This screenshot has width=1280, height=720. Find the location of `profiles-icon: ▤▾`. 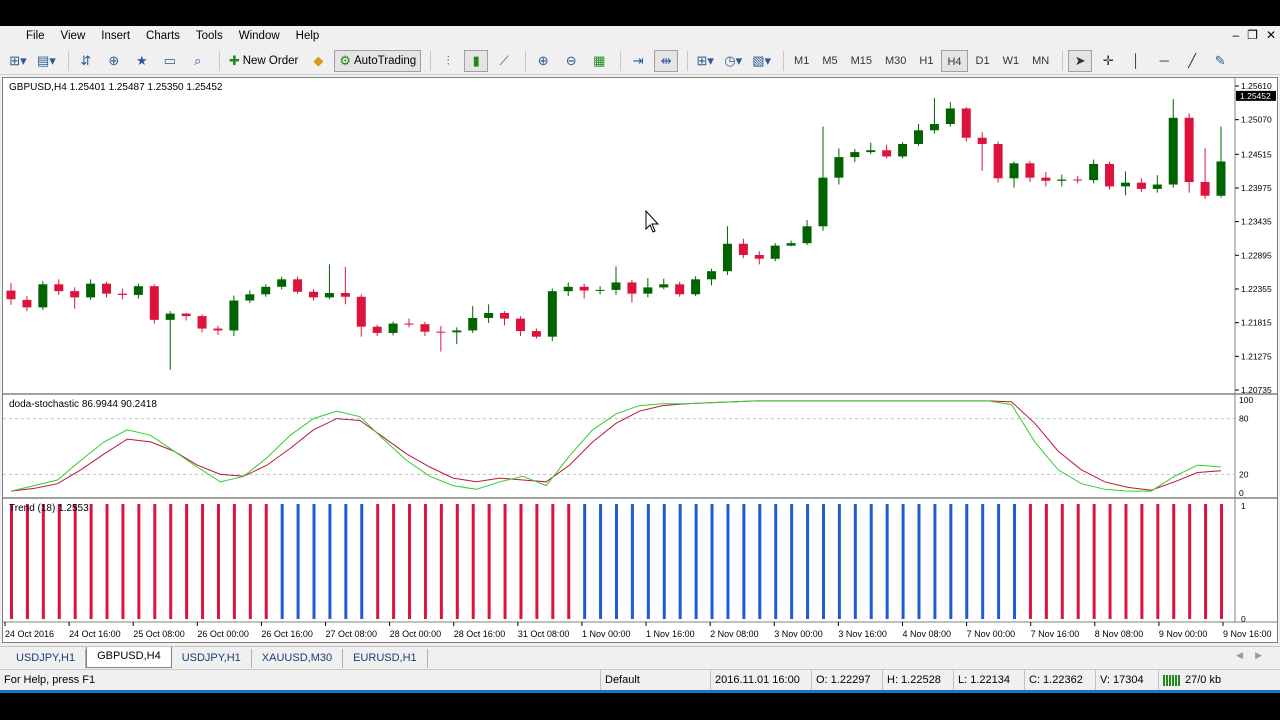

profiles-icon: ▤▾ is located at coordinates (46, 60).